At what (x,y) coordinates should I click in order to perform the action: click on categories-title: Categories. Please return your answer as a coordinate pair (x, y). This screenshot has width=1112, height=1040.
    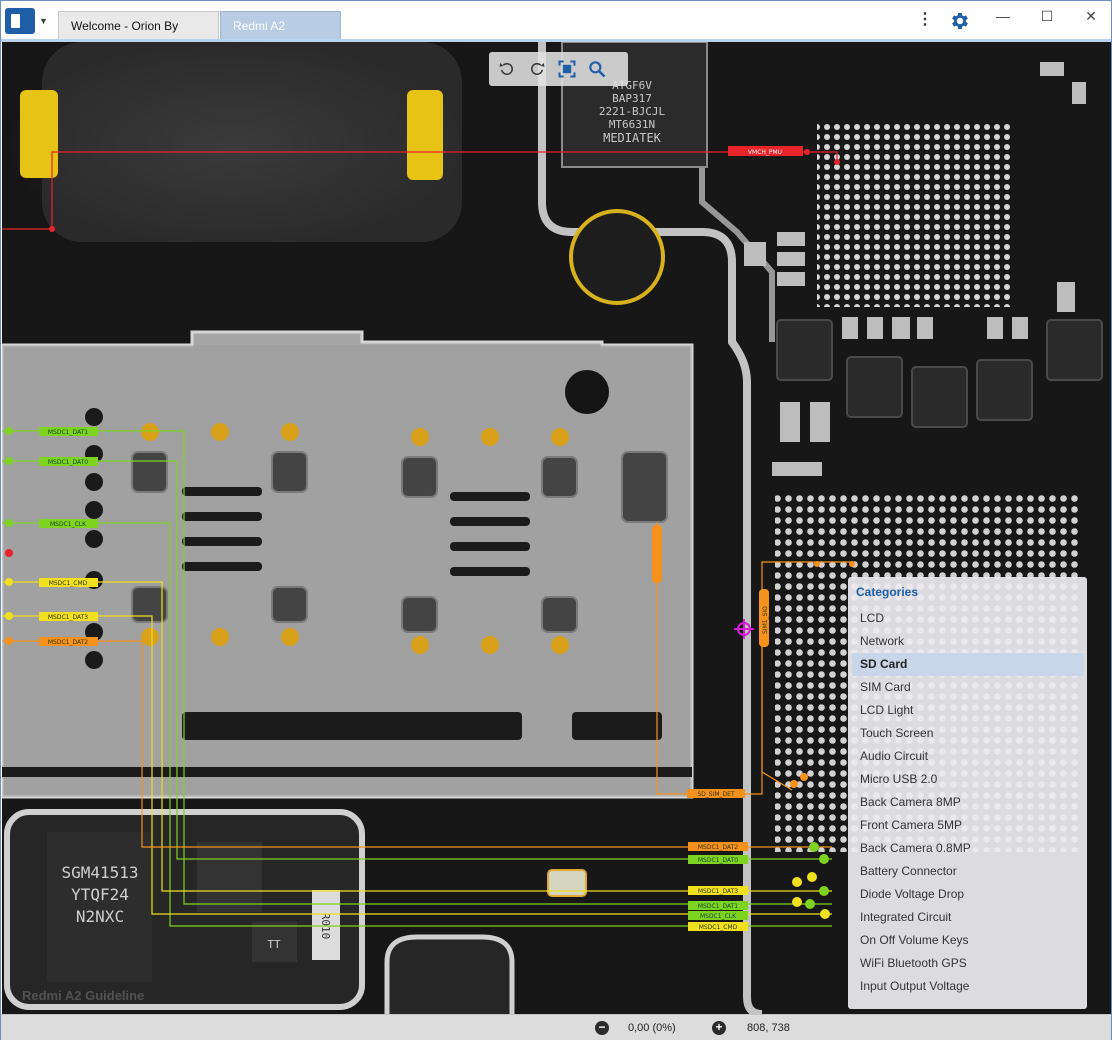
    Looking at the image, I should click on (887, 592).